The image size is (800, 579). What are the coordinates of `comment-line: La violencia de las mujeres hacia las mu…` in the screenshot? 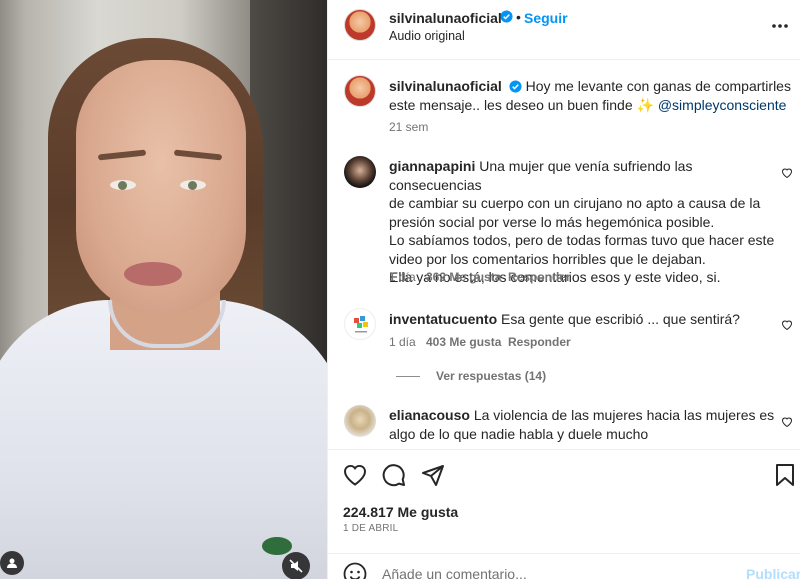 It's located at (624, 415).